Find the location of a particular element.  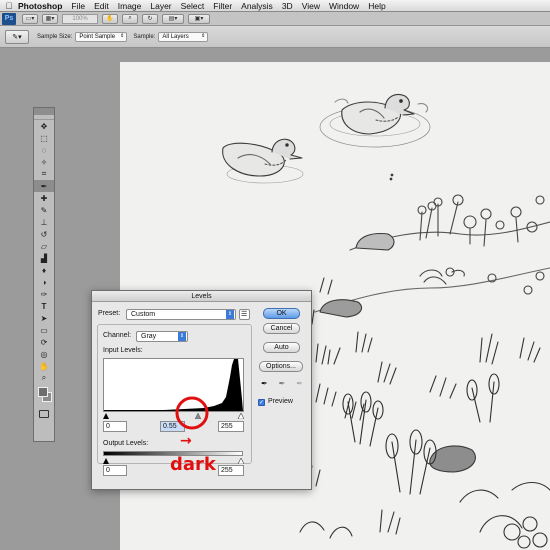

auto-button: Auto is located at coordinates (281, 347).